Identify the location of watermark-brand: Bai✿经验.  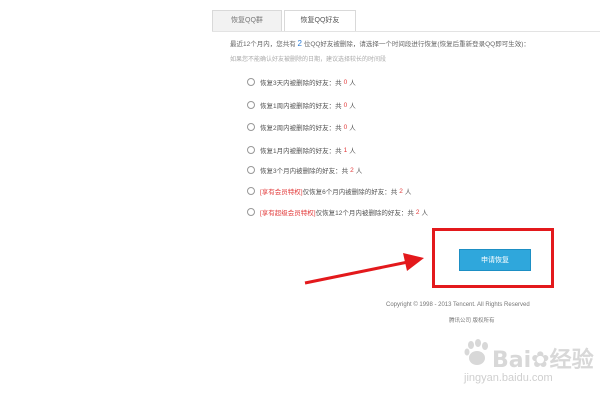
(543, 358).